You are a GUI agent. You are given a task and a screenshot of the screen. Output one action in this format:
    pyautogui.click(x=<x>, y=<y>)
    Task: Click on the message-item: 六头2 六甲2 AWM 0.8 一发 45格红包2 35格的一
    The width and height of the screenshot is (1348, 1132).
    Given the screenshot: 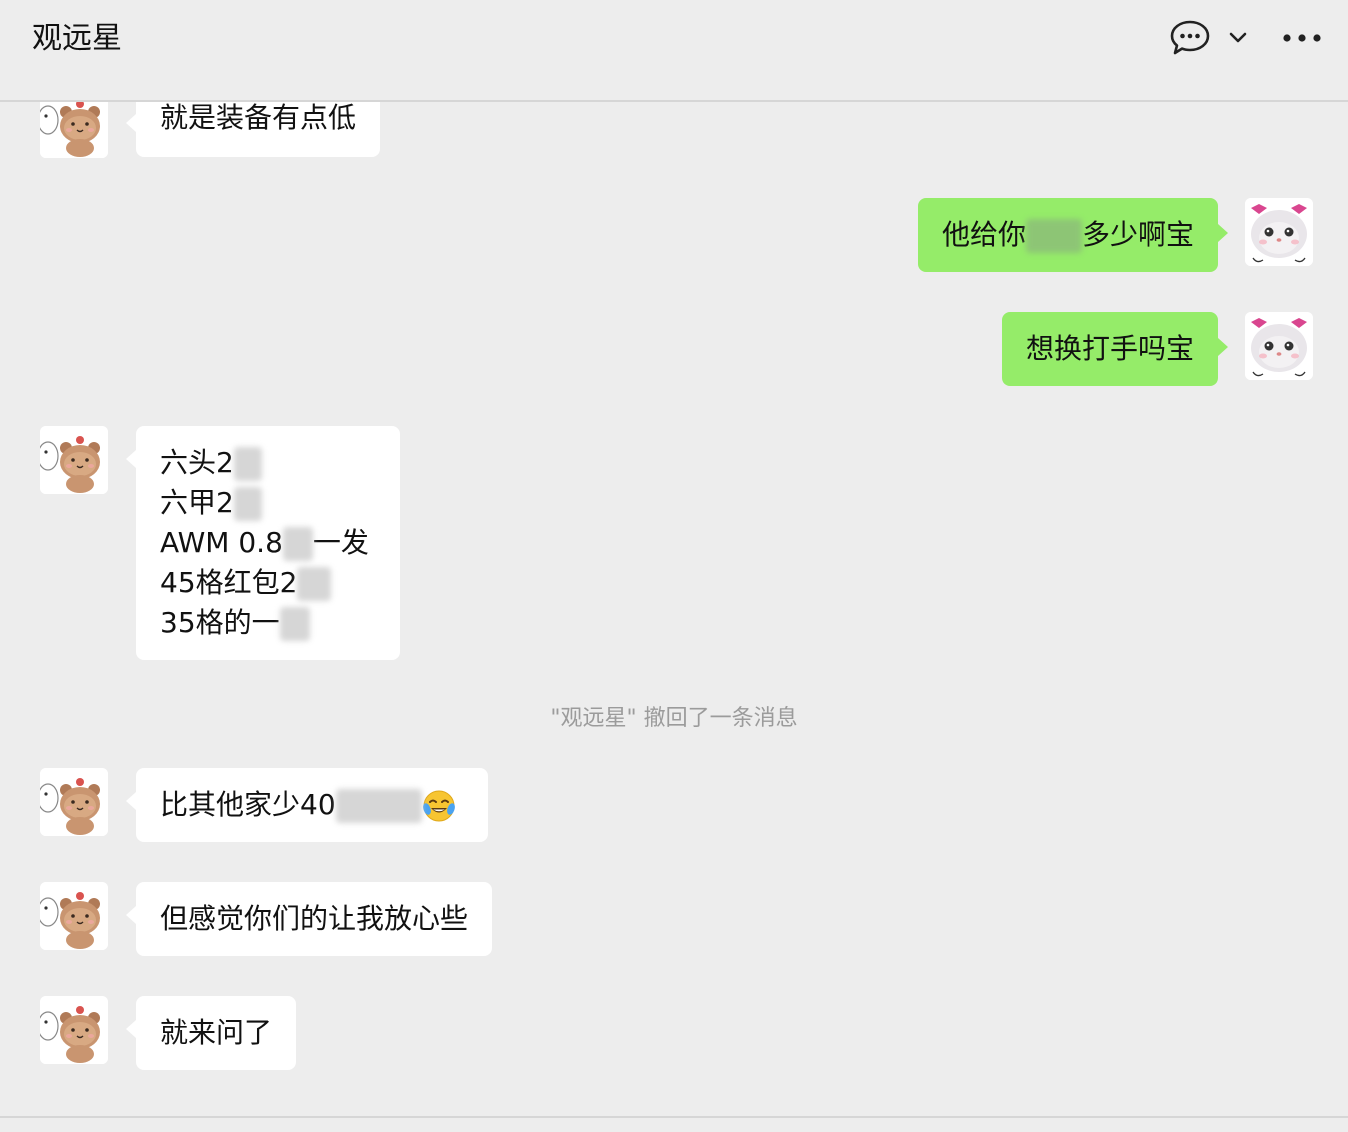 What is the action you would take?
    pyautogui.click(x=300, y=546)
    